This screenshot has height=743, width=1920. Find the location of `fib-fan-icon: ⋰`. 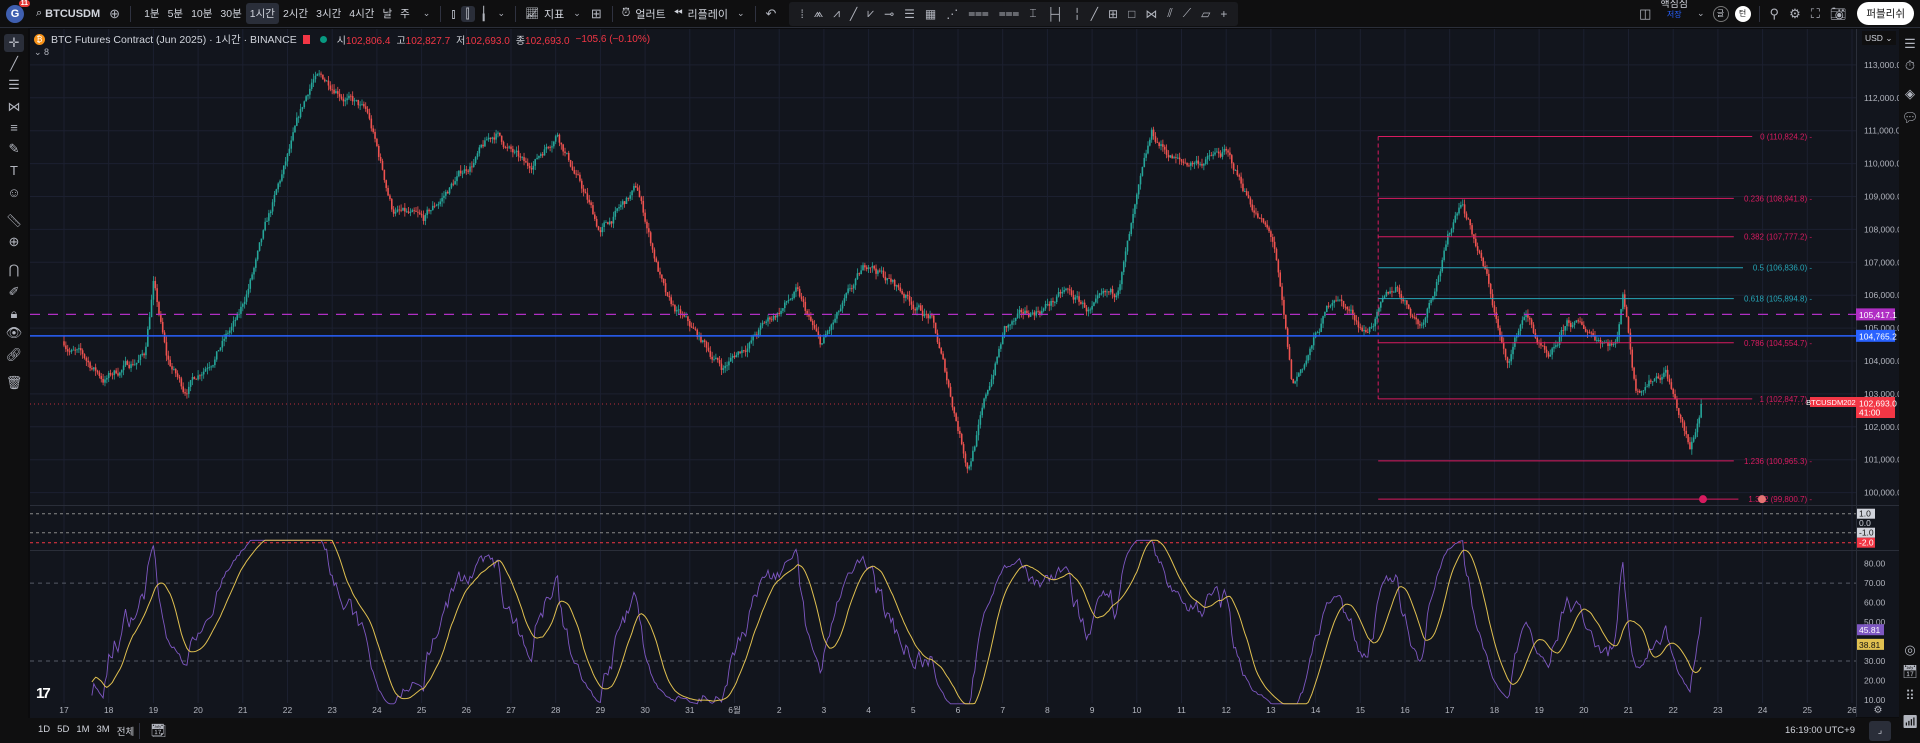

fib-fan-icon: ⋰ is located at coordinates (952, 14).